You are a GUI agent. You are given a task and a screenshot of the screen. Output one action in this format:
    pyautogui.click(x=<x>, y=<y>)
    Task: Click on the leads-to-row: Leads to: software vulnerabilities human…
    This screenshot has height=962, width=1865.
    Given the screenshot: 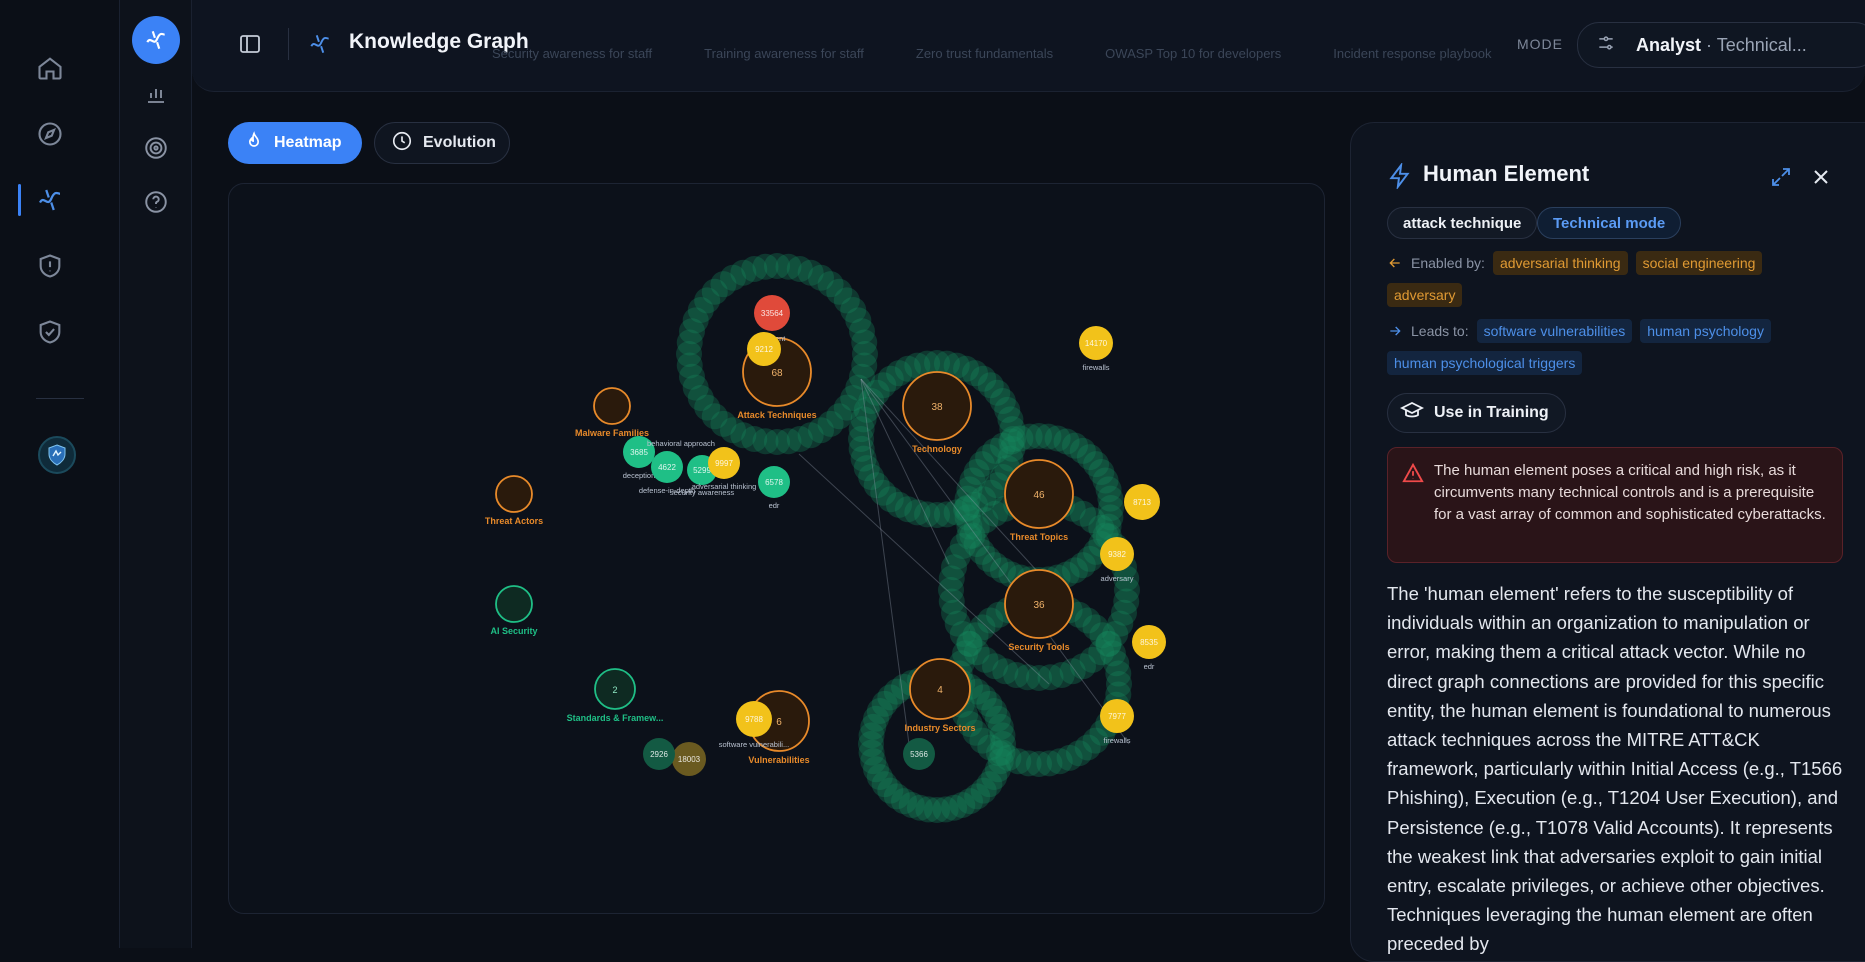 What is the action you would take?
    pyautogui.click(x=1607, y=347)
    